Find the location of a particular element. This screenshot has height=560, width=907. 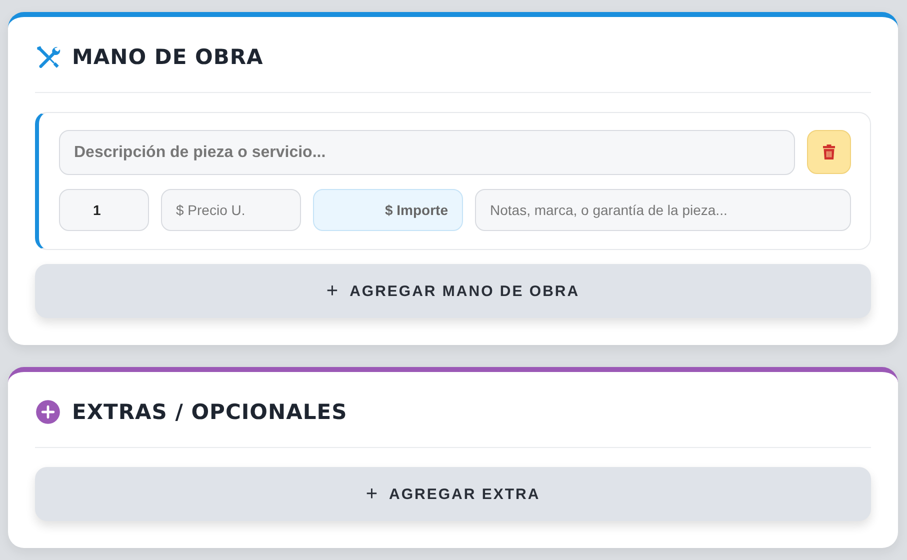

section-title: EXTRAS / OPCIONALES is located at coordinates (210, 412).